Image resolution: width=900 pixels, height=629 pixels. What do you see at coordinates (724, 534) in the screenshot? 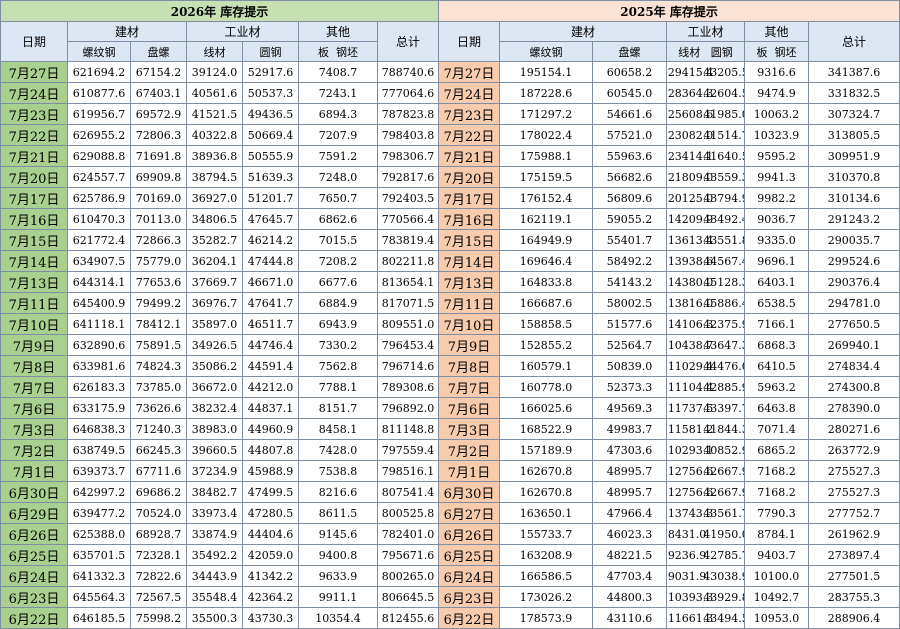
I see `value-cell-2025: 41950.0` at bounding box center [724, 534].